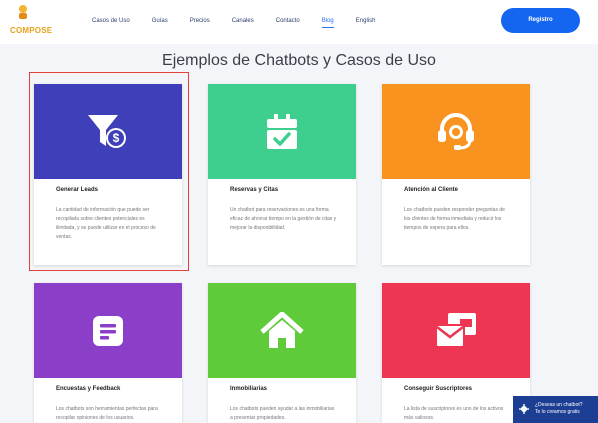 This screenshot has width=598, height=423. I want to click on card-title: Conseguir Suscriptores, so click(438, 389).